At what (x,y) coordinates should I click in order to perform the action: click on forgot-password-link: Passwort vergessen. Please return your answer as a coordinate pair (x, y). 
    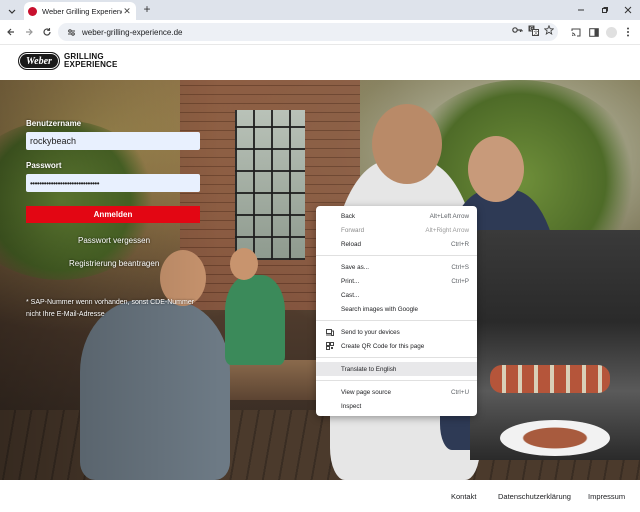
    Looking at the image, I should click on (114, 240).